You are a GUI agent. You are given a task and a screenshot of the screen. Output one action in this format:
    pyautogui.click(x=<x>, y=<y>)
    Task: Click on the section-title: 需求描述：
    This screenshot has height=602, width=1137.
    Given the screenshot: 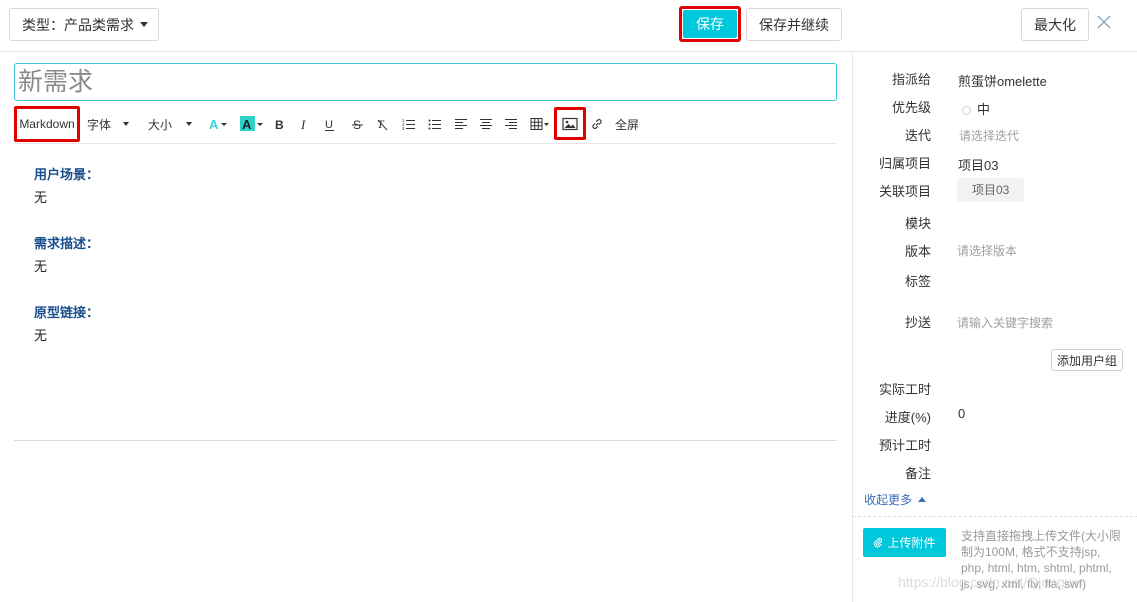 What is the action you would take?
    pyautogui.click(x=67, y=243)
    